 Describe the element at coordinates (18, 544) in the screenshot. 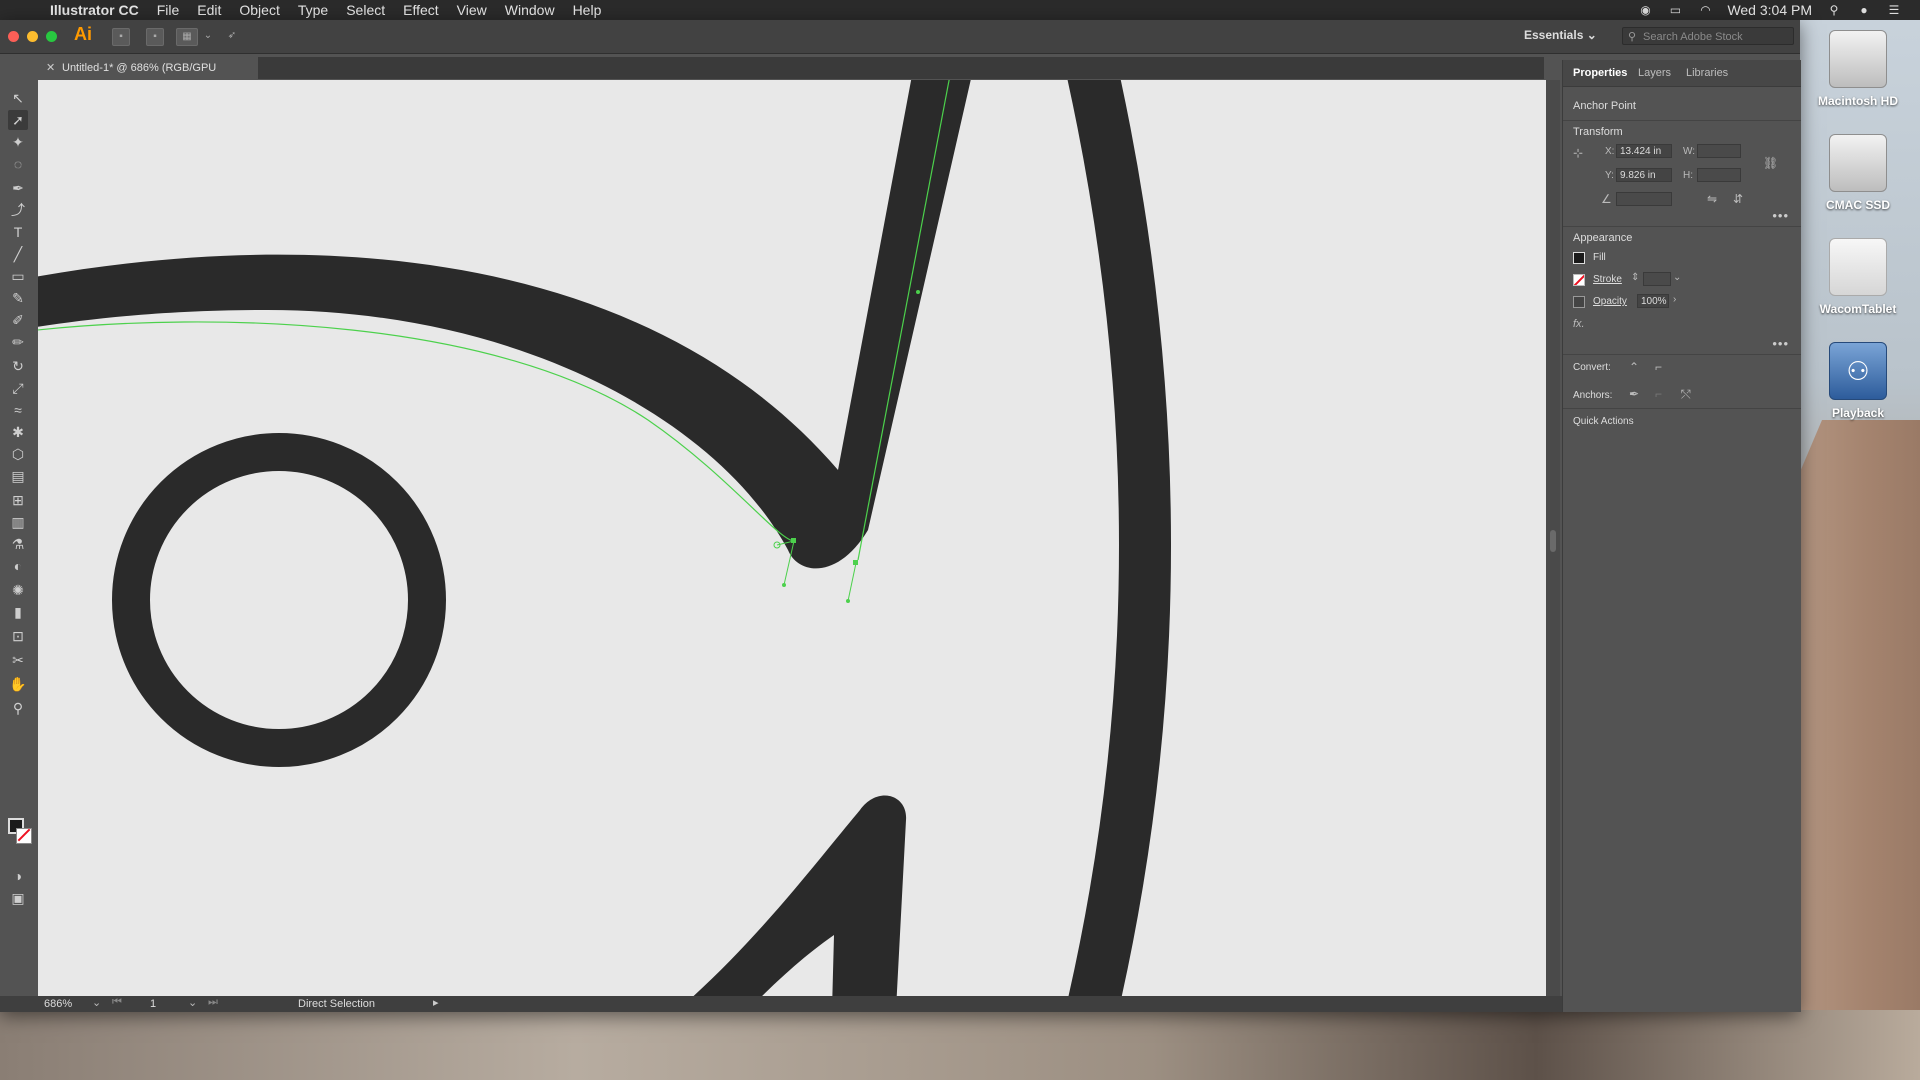

I see `eyedropper-tool-icon: ⚗` at that location.